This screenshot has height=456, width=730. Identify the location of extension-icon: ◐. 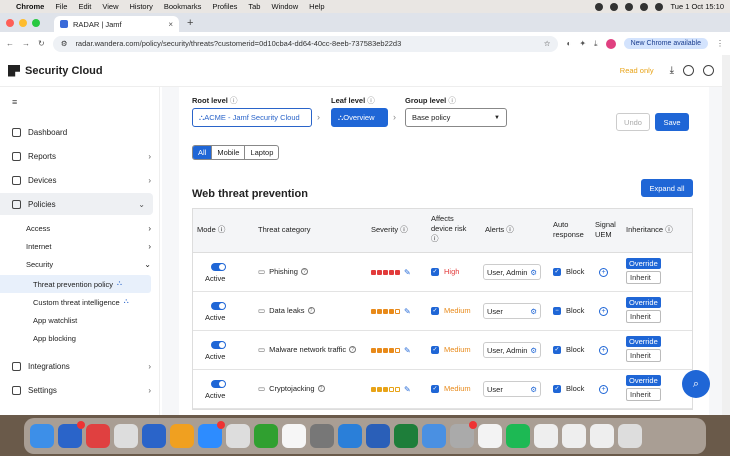
(568, 43).